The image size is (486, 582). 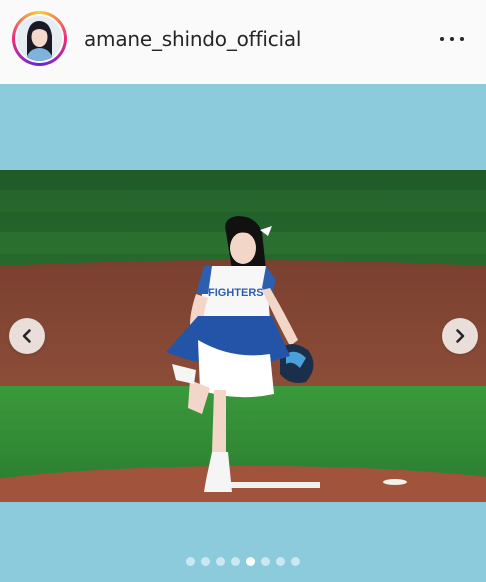 I want to click on carousel-next-button, so click(x=460, y=336).